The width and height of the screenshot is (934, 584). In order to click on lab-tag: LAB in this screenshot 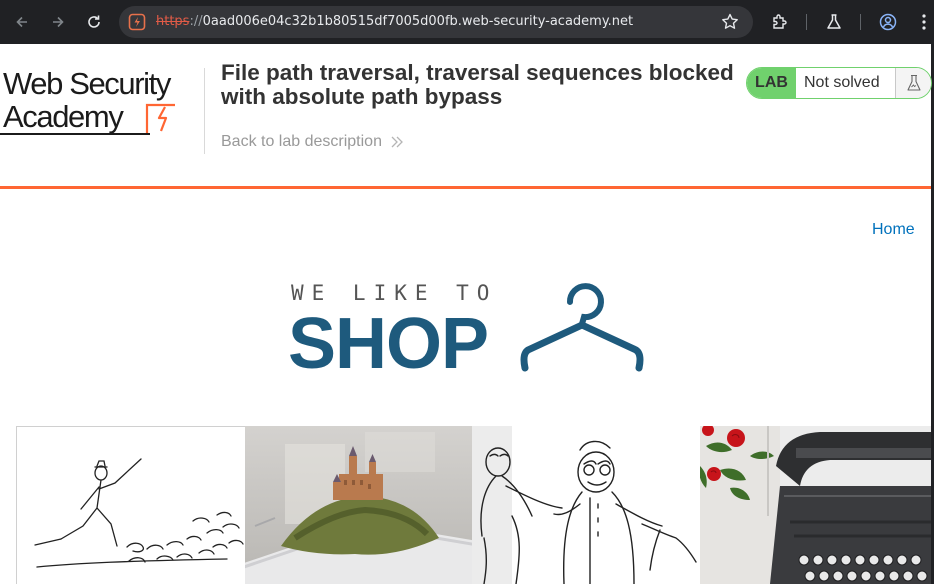, I will do `click(771, 83)`.